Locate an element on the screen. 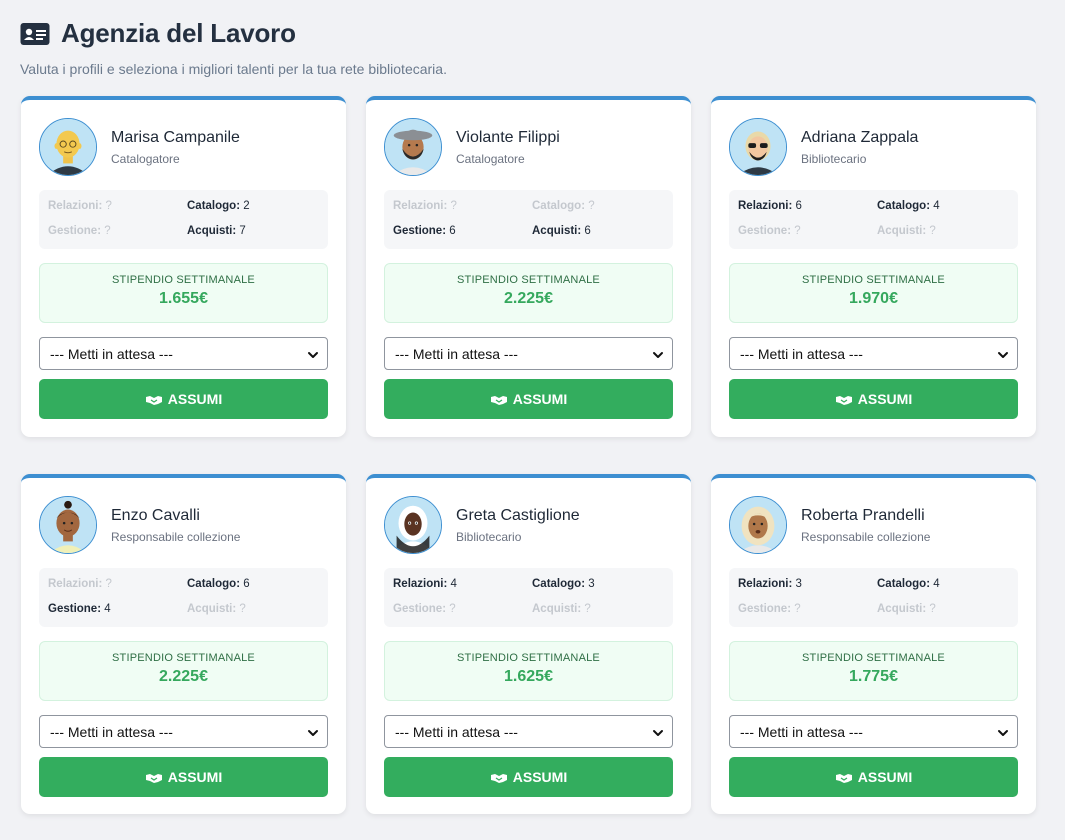 Image resolution: width=1065 pixels, height=840 pixels. candidate-profile: Adriana Zappala Bibliotecario is located at coordinates (873, 147).